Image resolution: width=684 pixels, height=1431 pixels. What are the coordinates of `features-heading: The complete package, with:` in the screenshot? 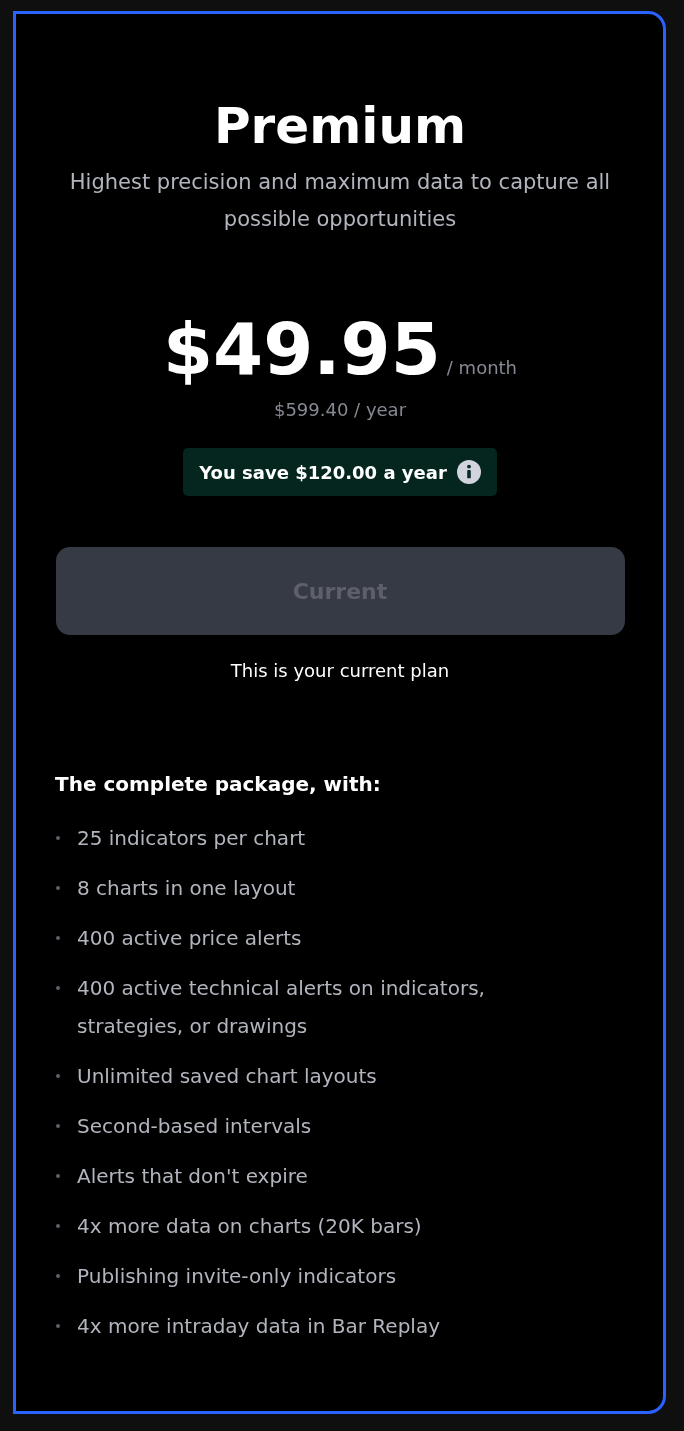 It's located at (218, 784).